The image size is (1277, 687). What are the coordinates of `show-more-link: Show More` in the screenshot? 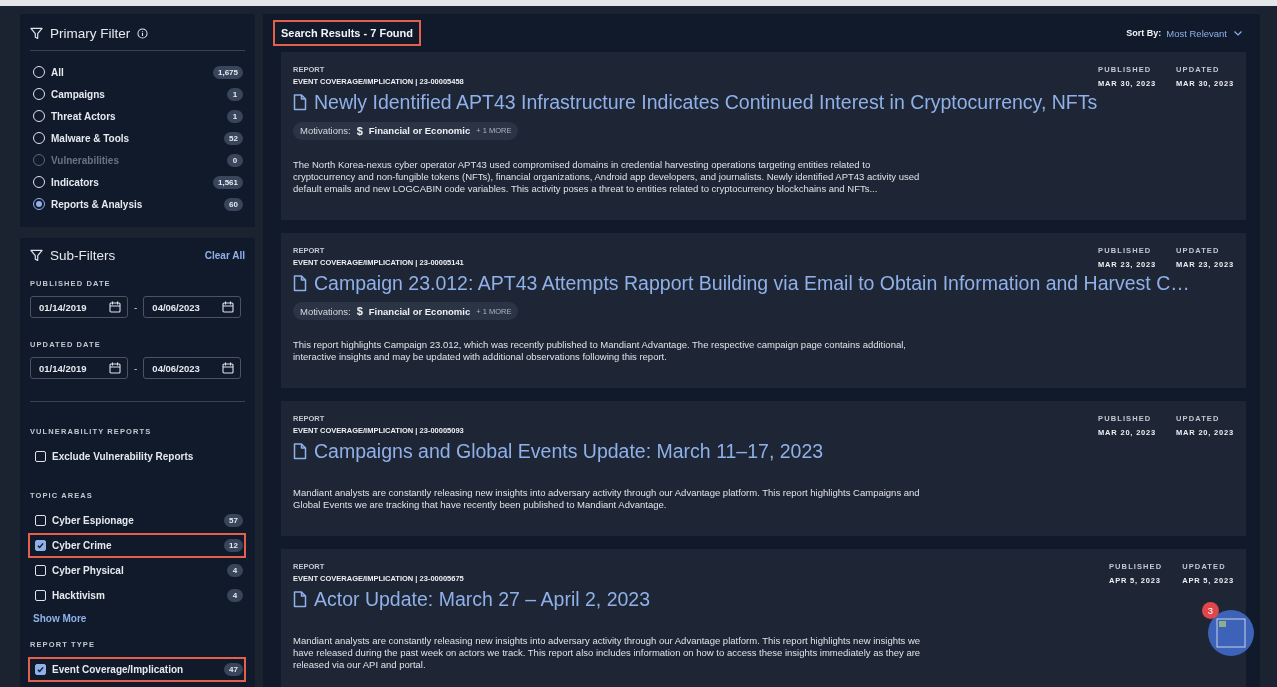 It's located at (60, 618).